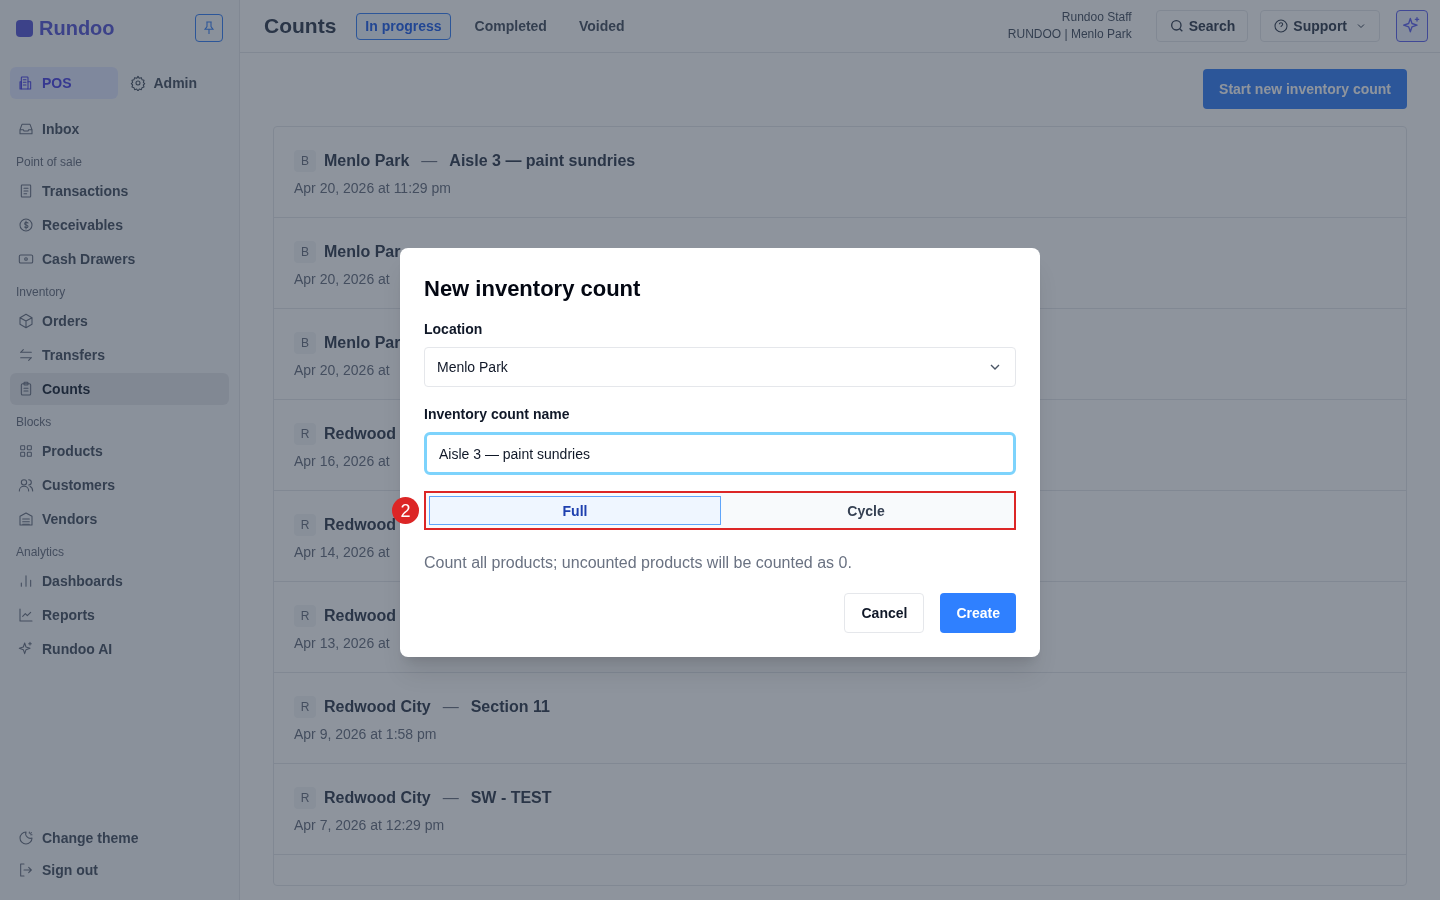 This screenshot has height=900, width=1440. Describe the element at coordinates (26, 355) in the screenshot. I see `arrows-icon` at that location.